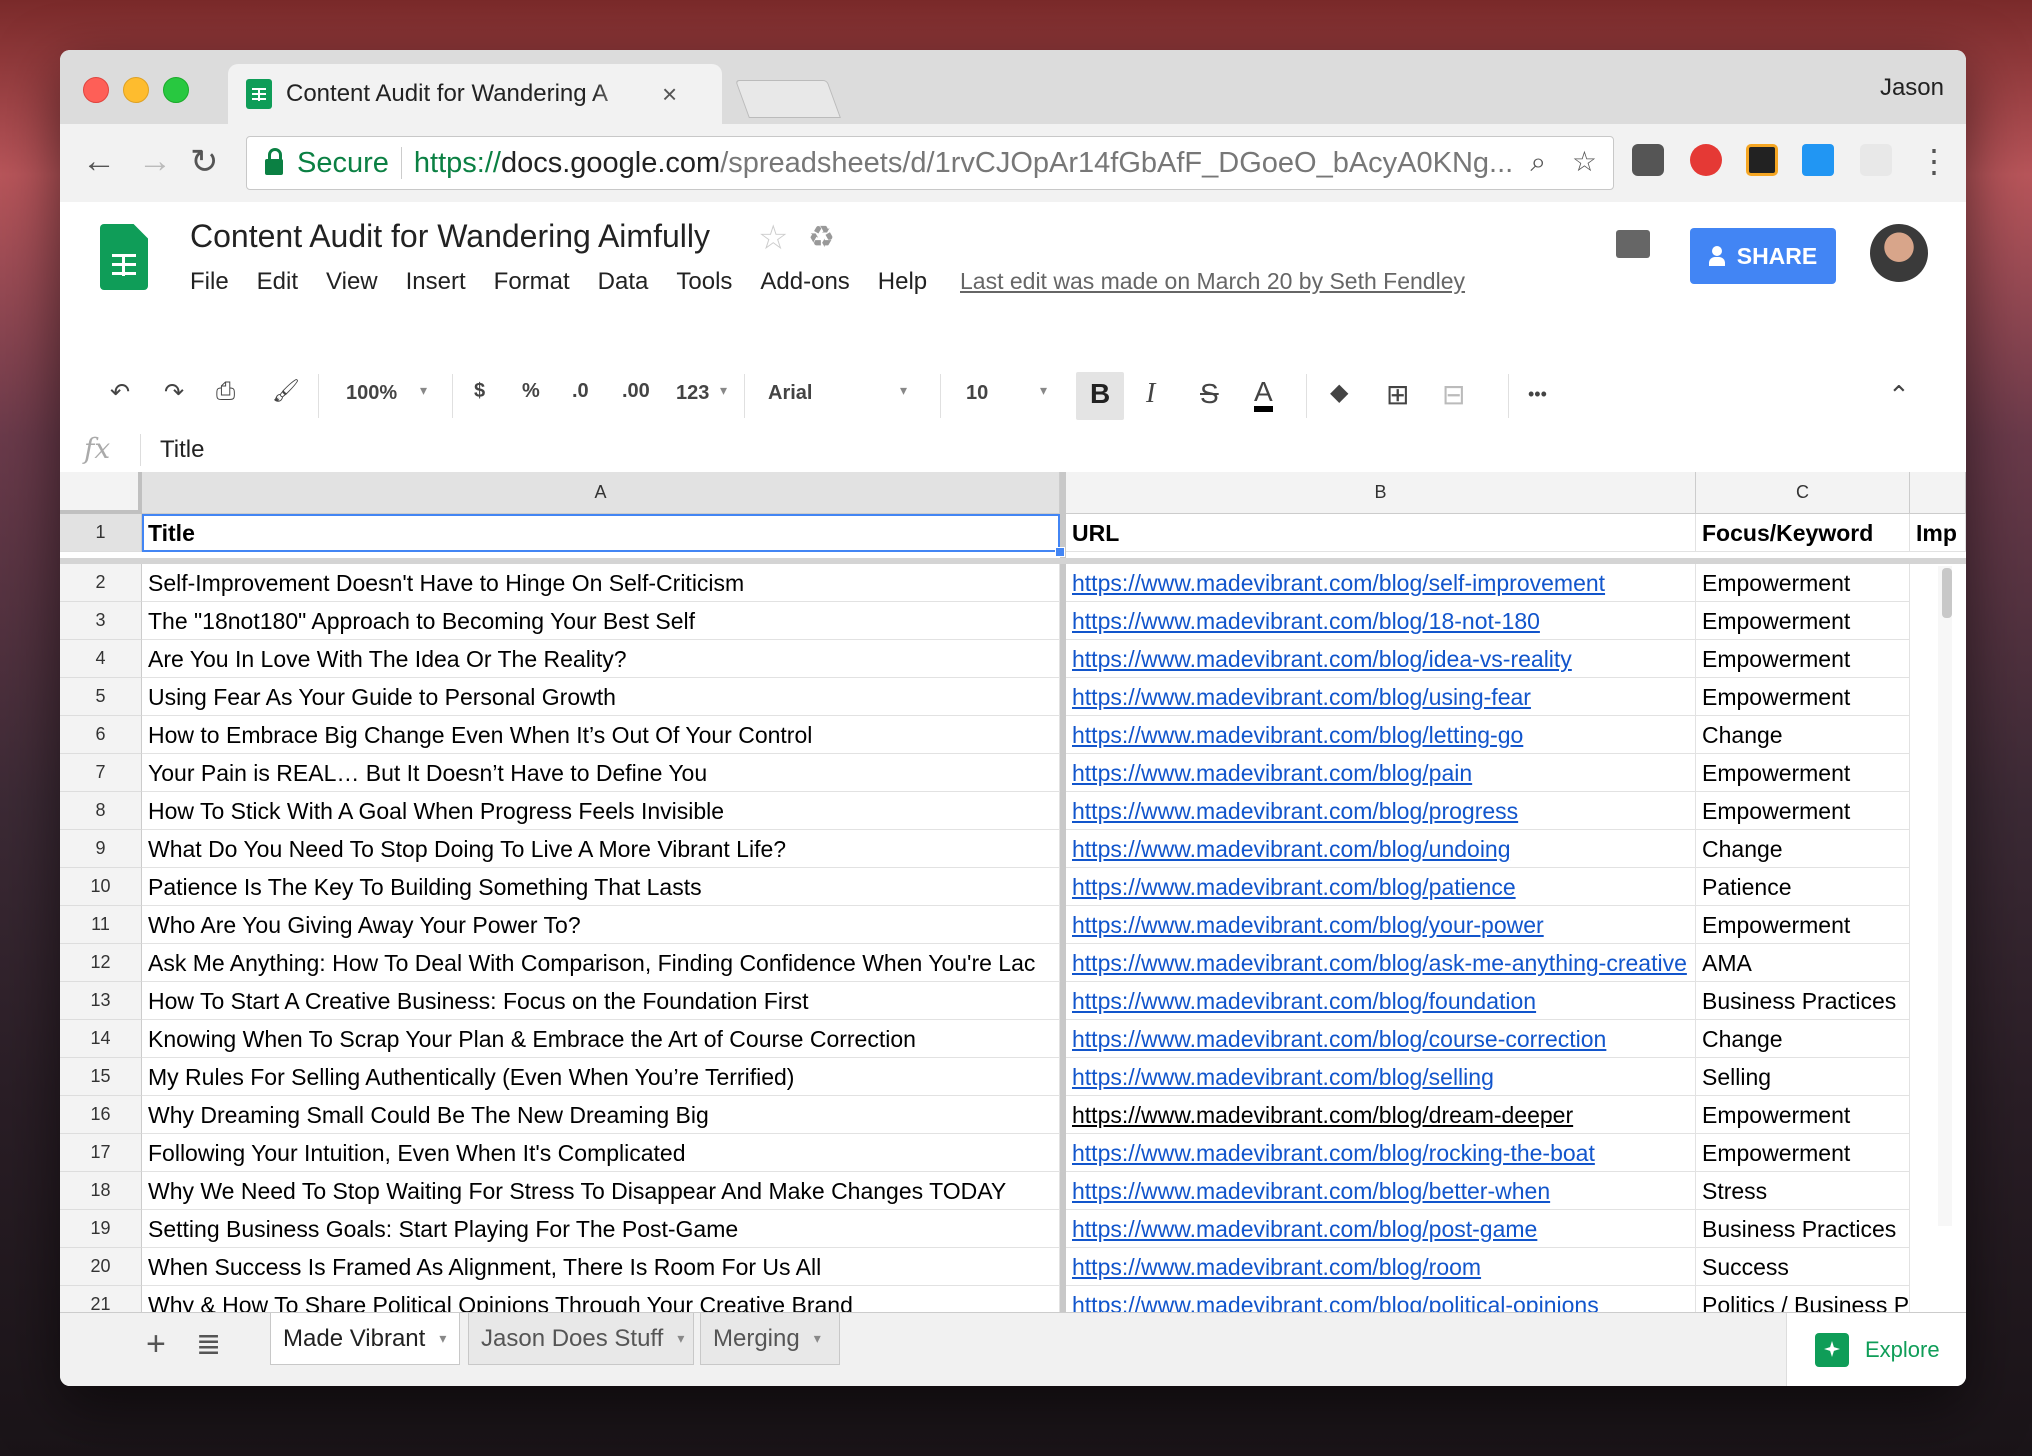 This screenshot has height=1456, width=2032. Describe the element at coordinates (580, 391) in the screenshot. I see `decrease-decimal-button: .0` at that location.